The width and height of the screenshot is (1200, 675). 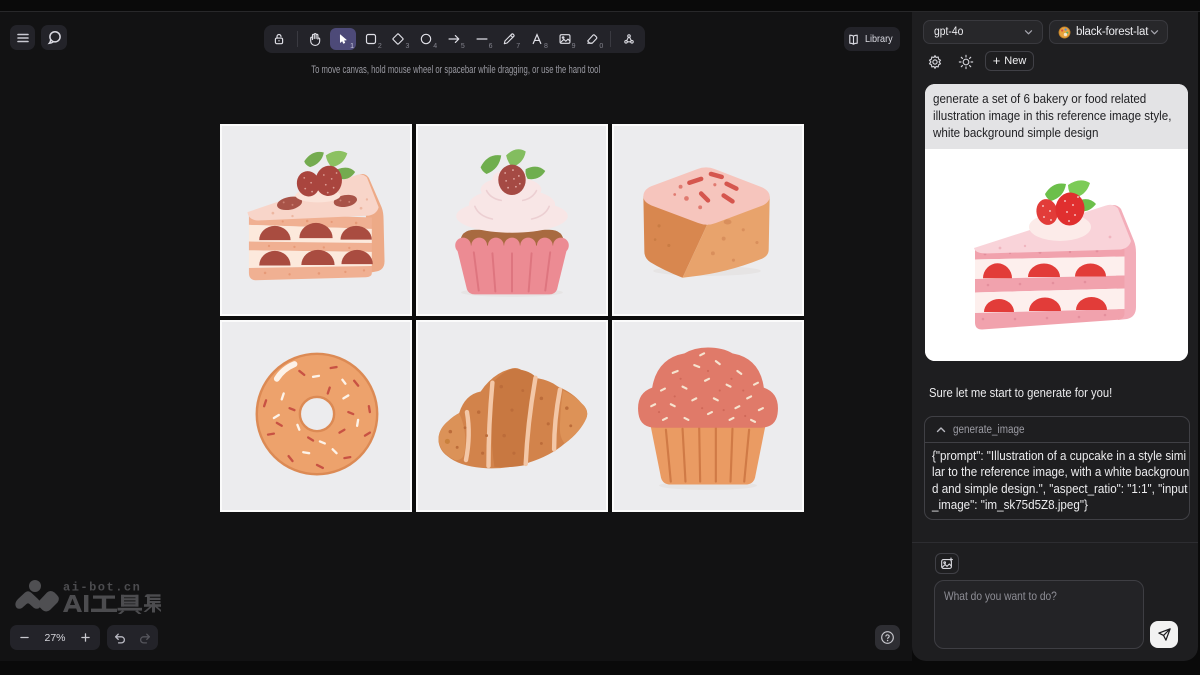 I want to click on svg-text: ai-bot.cn, so click(x=102, y=588).